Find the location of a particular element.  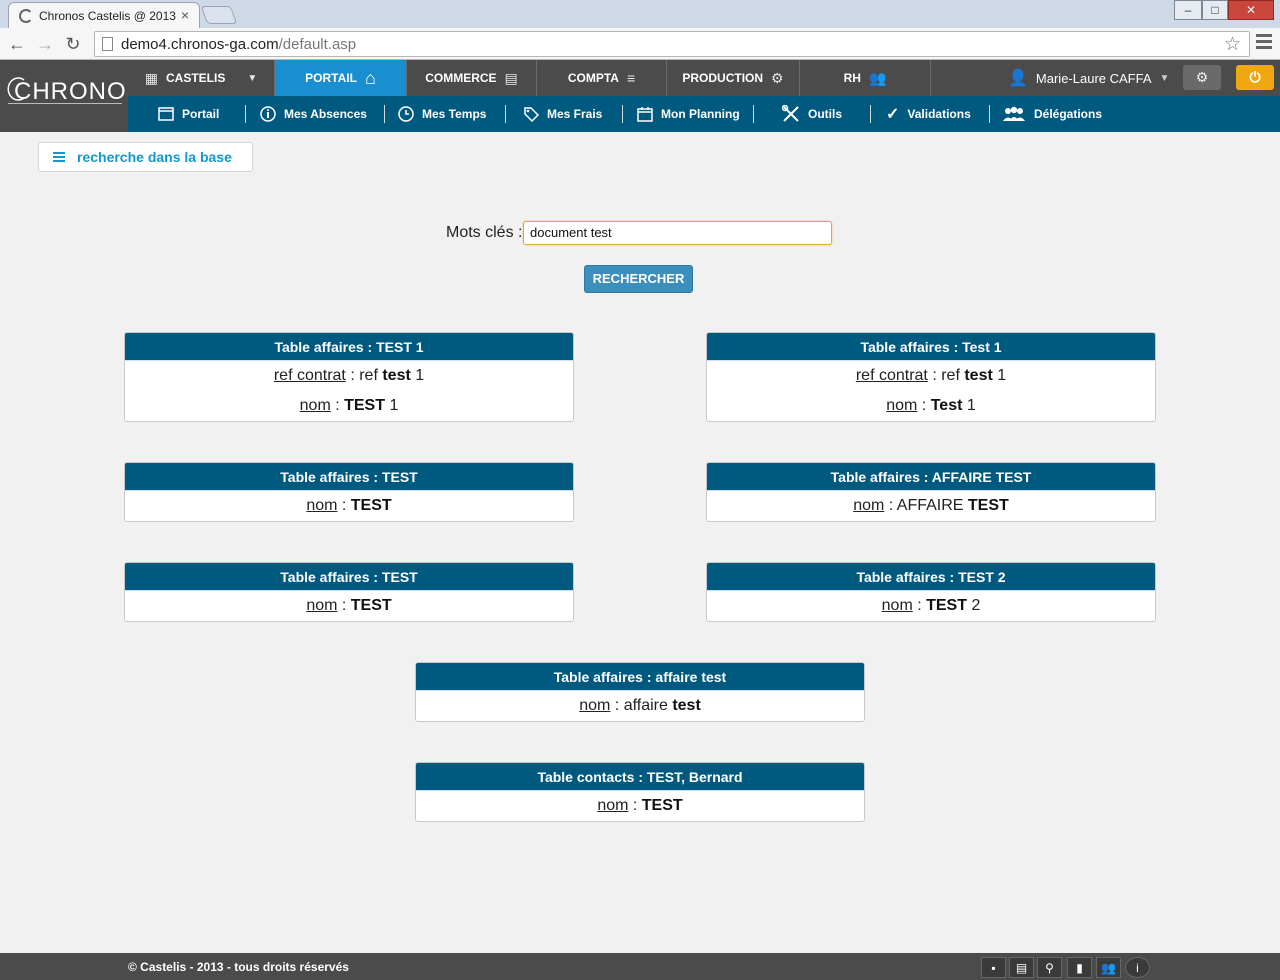

gears-icon: ⚙ is located at coordinates (777, 77).